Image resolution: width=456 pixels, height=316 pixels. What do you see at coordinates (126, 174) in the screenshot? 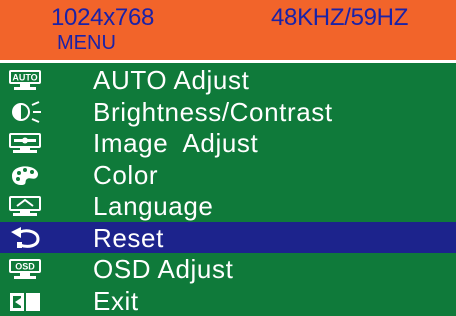
I see `menu-item-label: Color` at bounding box center [126, 174].